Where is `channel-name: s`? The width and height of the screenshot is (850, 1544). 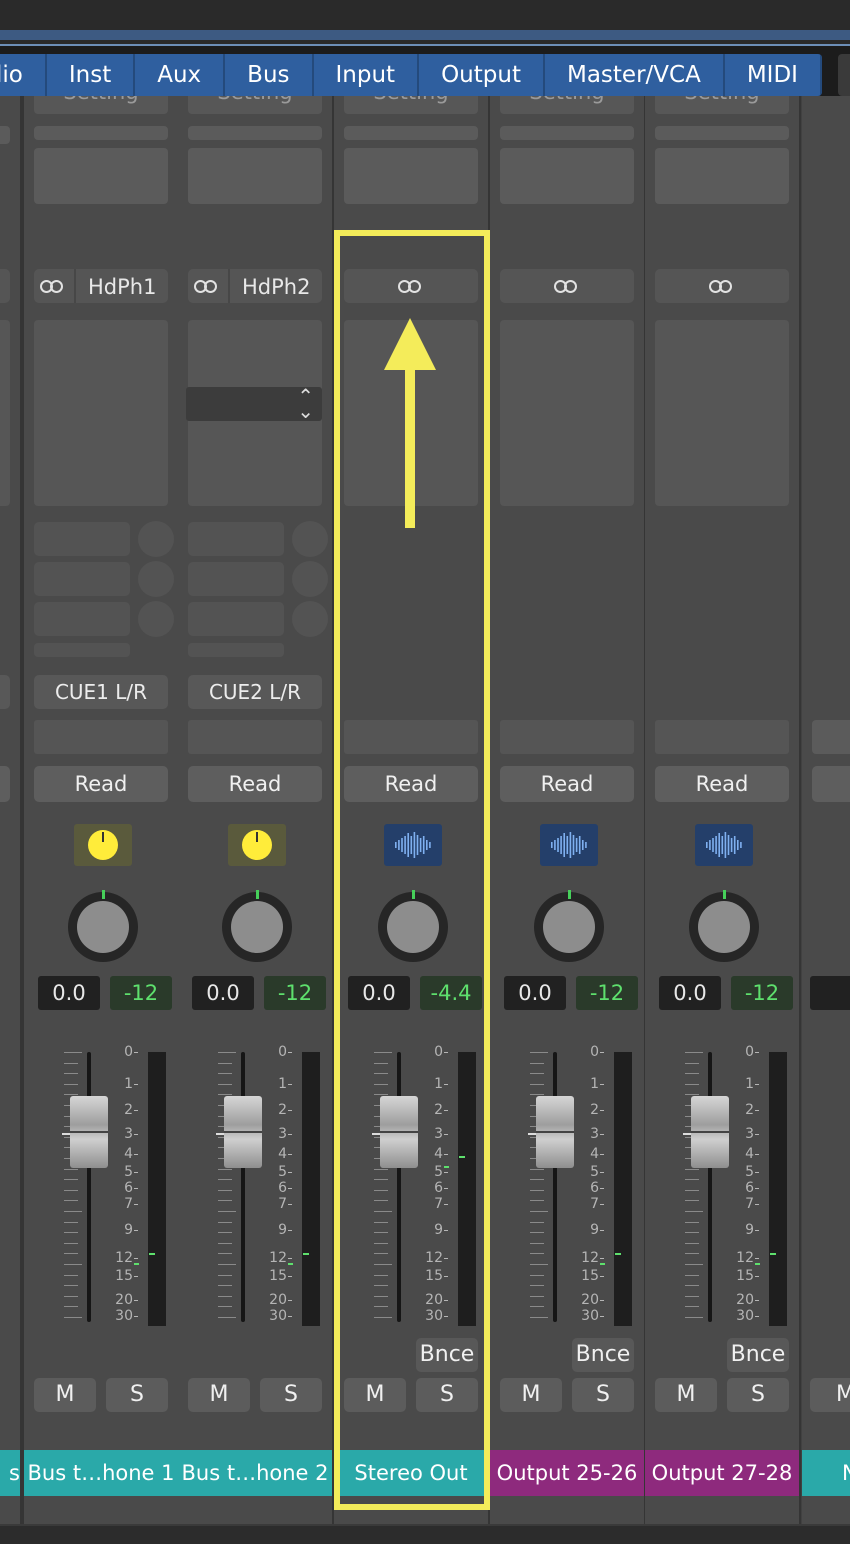
channel-name: s is located at coordinates (10, 1473).